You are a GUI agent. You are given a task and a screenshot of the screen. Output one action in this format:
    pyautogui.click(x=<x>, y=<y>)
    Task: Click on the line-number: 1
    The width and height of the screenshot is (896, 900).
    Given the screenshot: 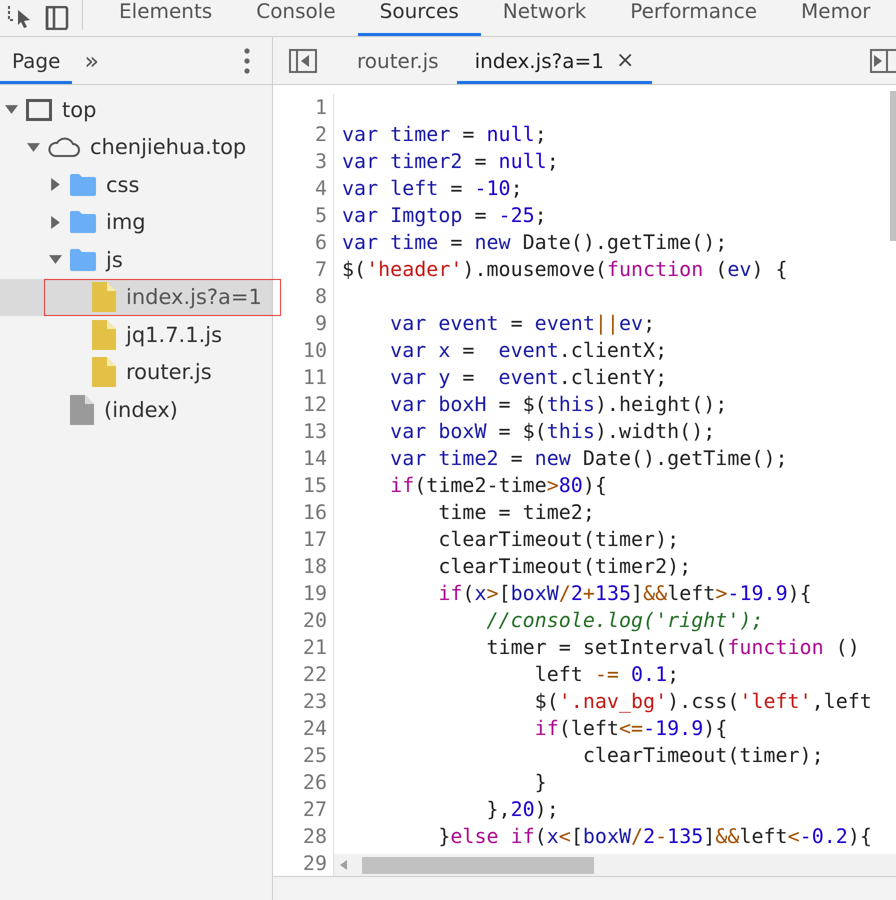 What is the action you would take?
    pyautogui.click(x=321, y=107)
    